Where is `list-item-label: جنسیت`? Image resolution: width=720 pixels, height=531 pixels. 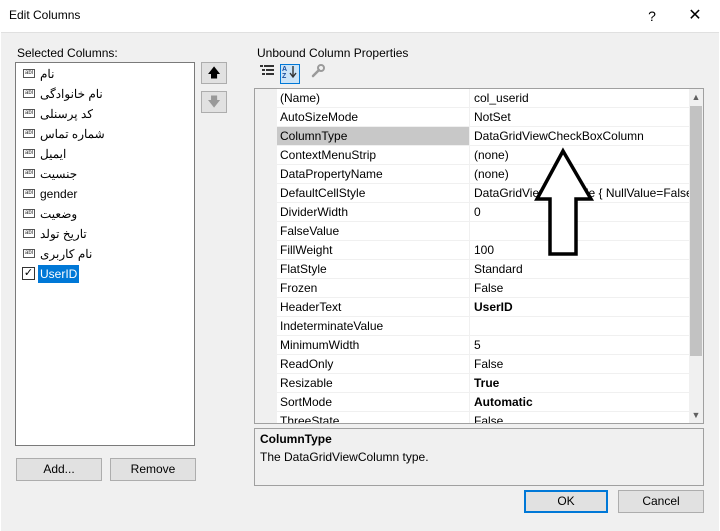 list-item-label: جنسیت is located at coordinates (59, 174).